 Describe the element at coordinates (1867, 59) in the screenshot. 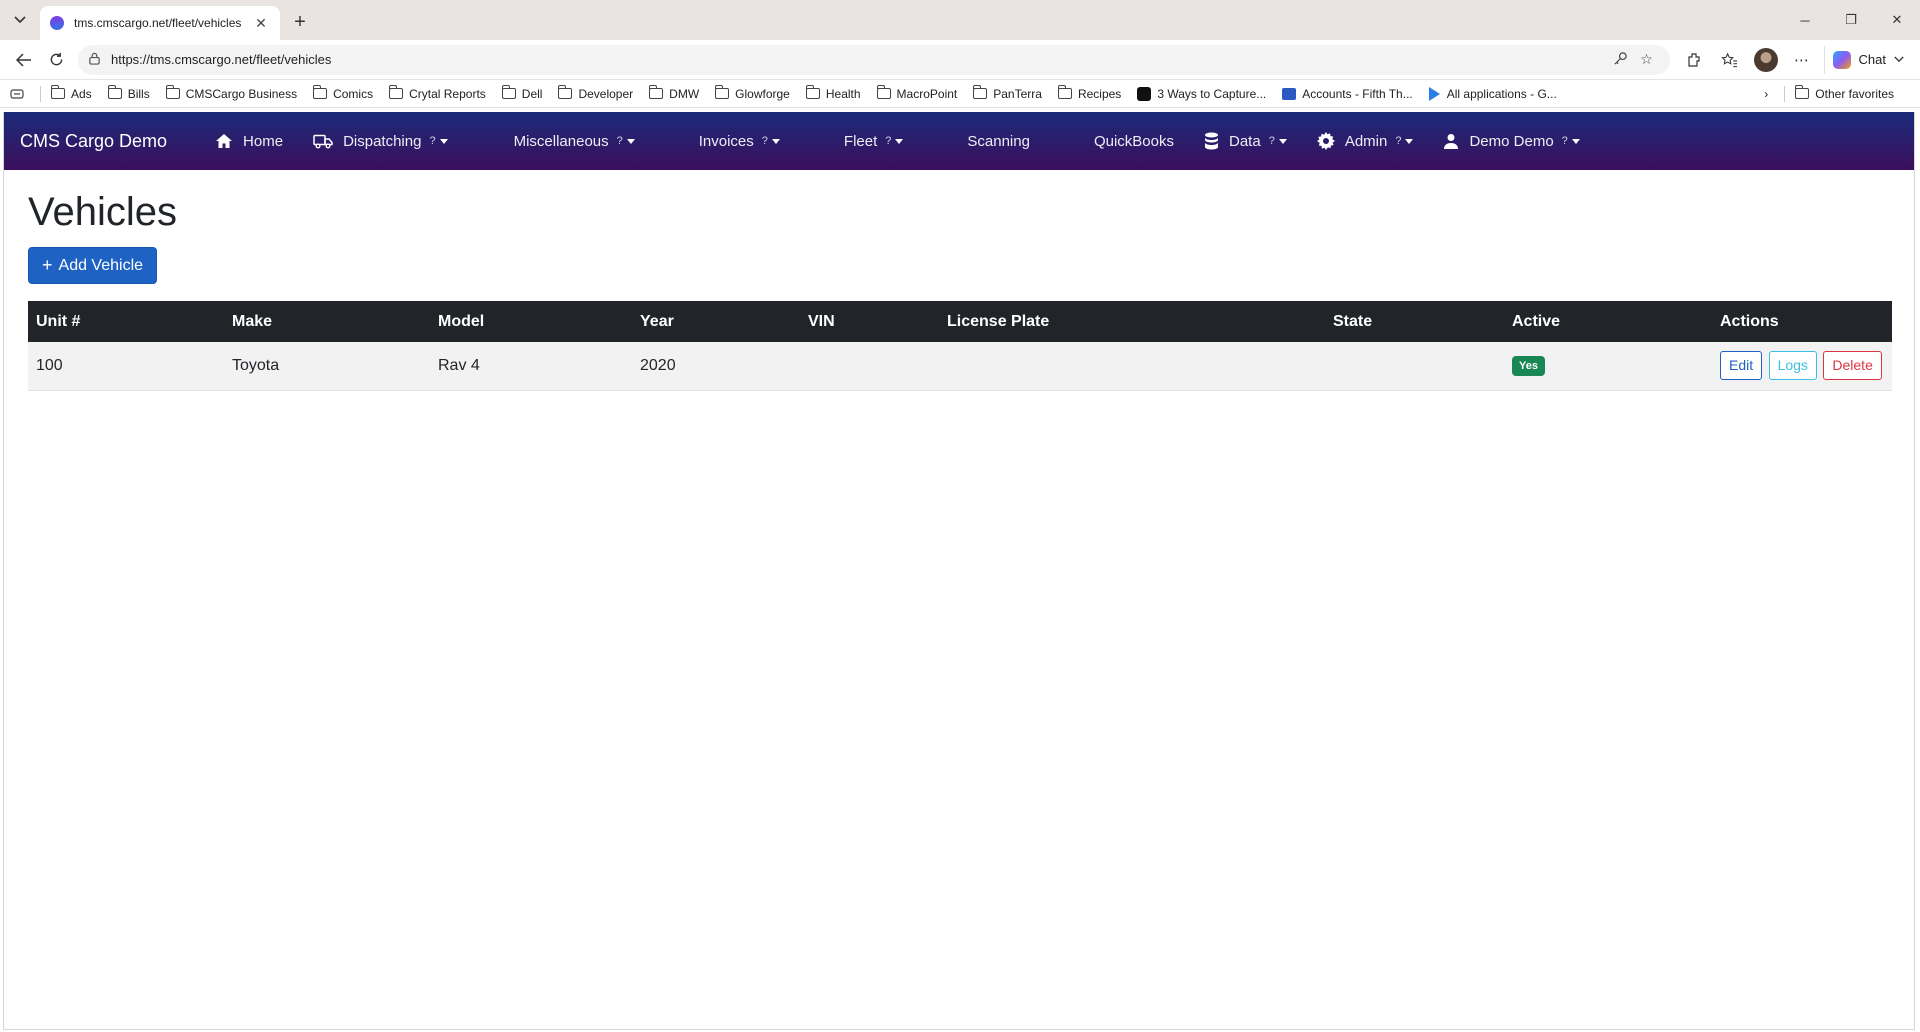

I see `copilot-chat-button: Chat` at that location.